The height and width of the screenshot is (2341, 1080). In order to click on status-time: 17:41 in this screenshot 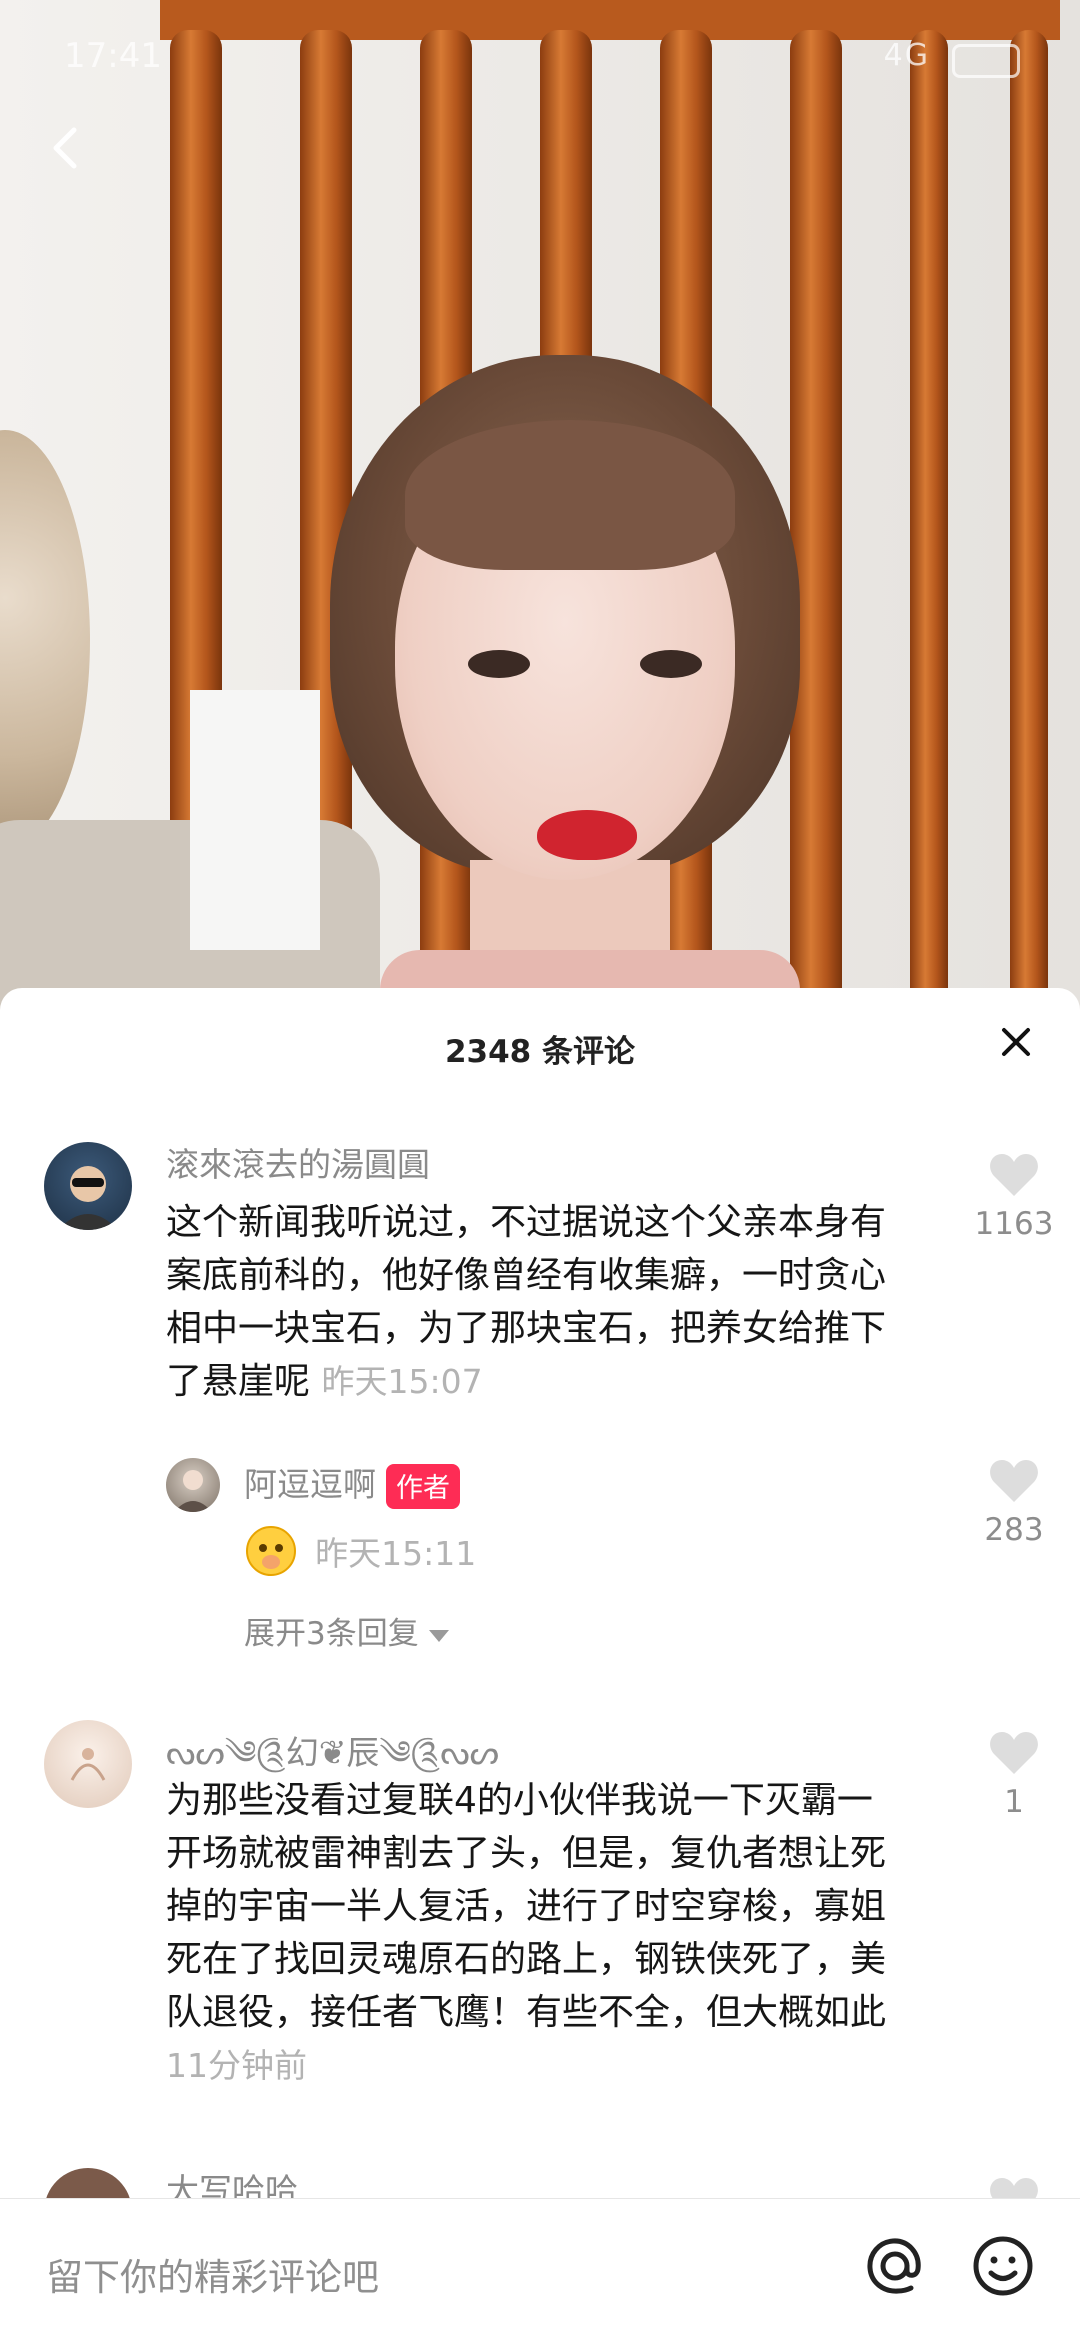, I will do `click(113, 56)`.